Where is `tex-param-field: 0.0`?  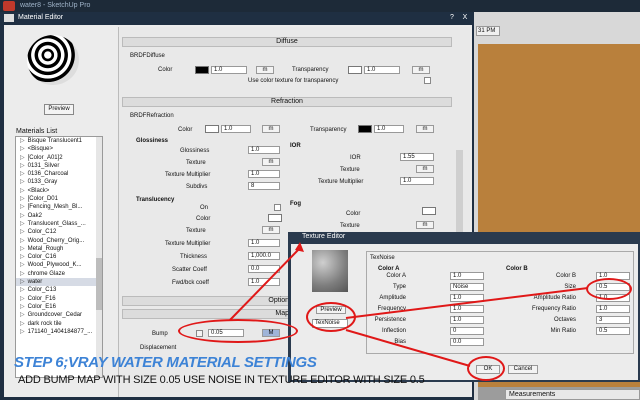 tex-param-field: 0.0 is located at coordinates (467, 342).